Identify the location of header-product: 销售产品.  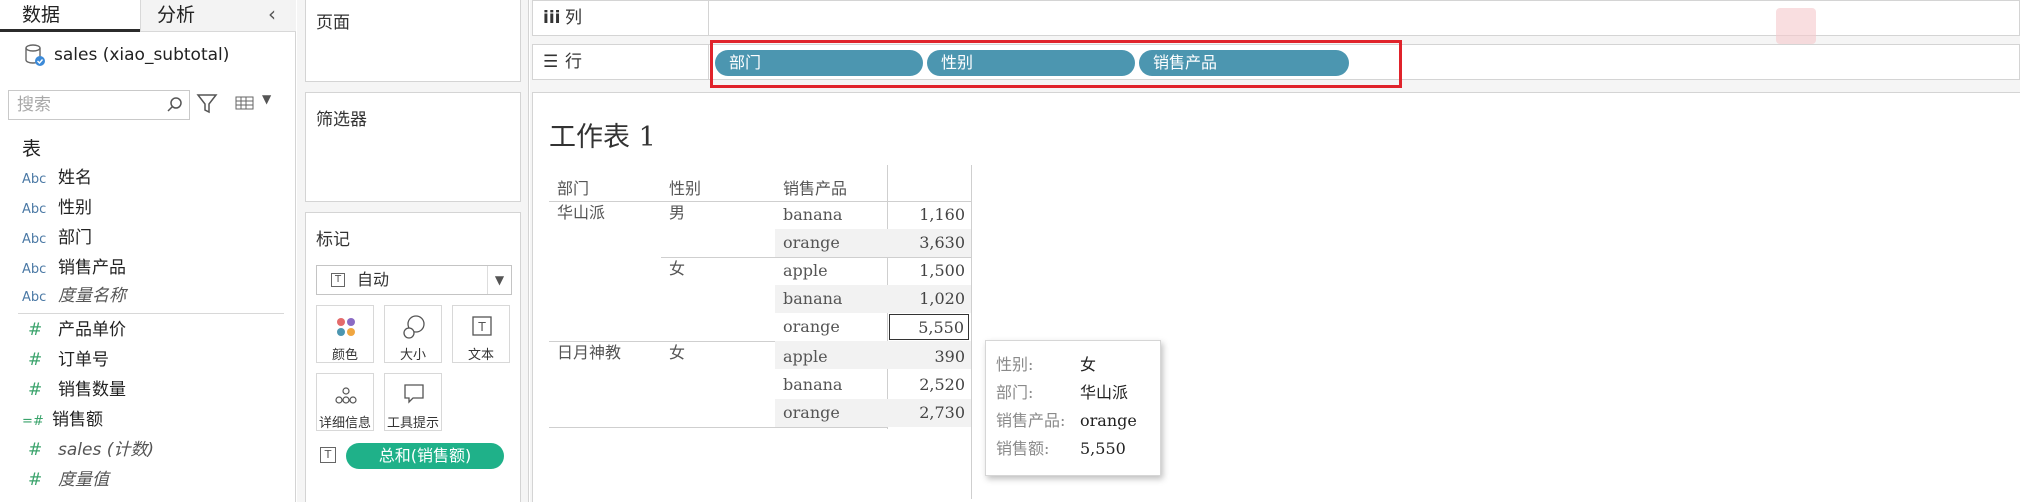
(815, 187).